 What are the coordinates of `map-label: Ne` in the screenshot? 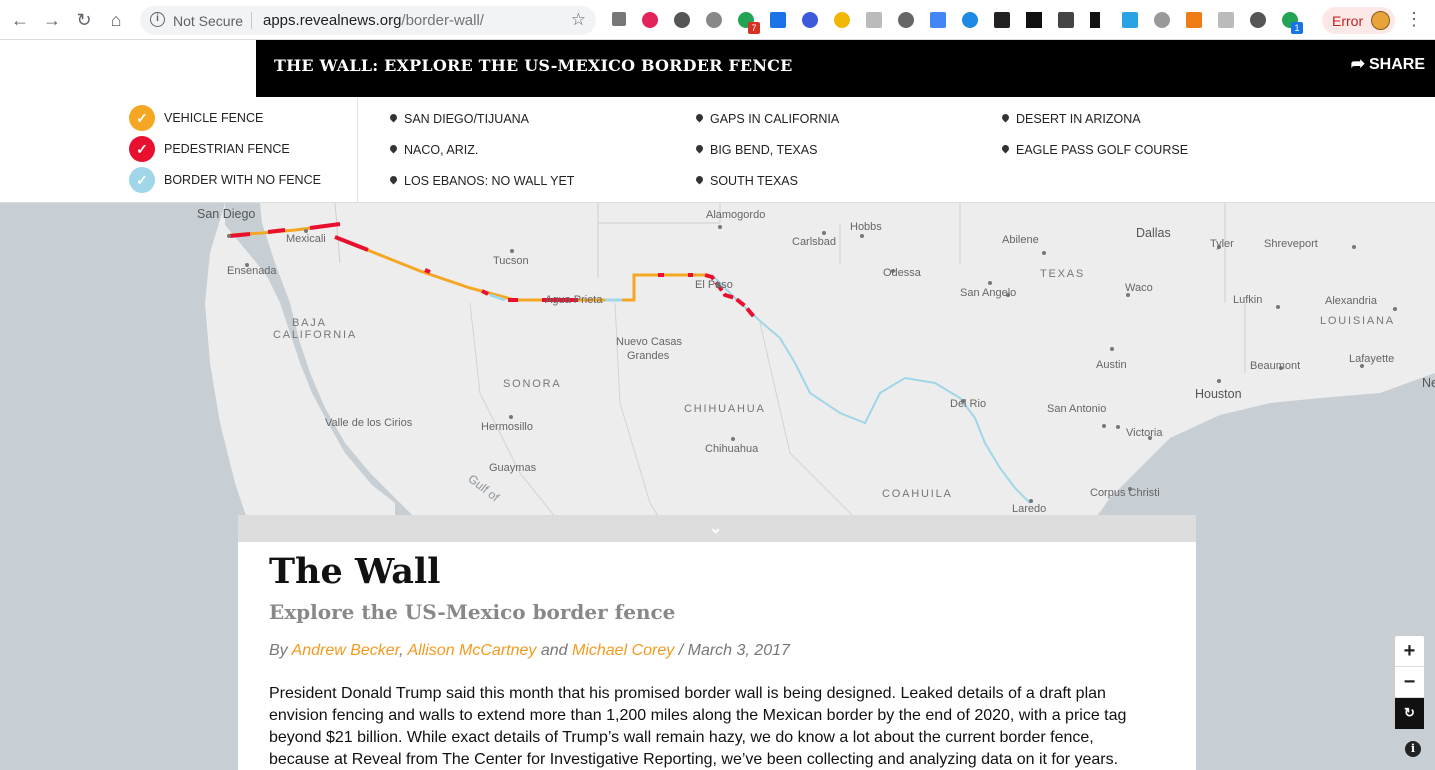 It's located at (1428, 383).